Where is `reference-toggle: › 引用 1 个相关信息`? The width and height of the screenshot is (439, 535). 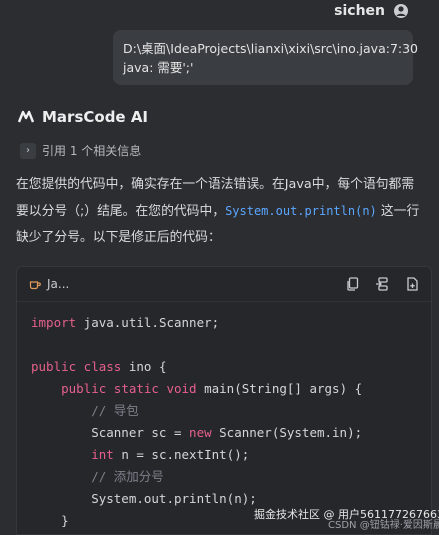 reference-toggle: › 引用 1 个相关信息 is located at coordinates (80, 150).